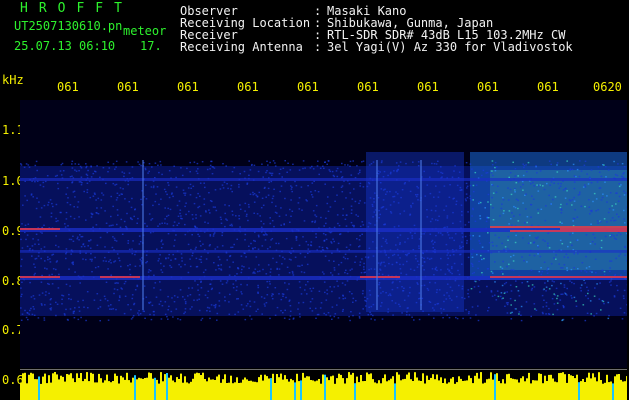  What do you see at coordinates (145, 31) in the screenshot?
I see `meteor-label: meteor` at bounding box center [145, 31].